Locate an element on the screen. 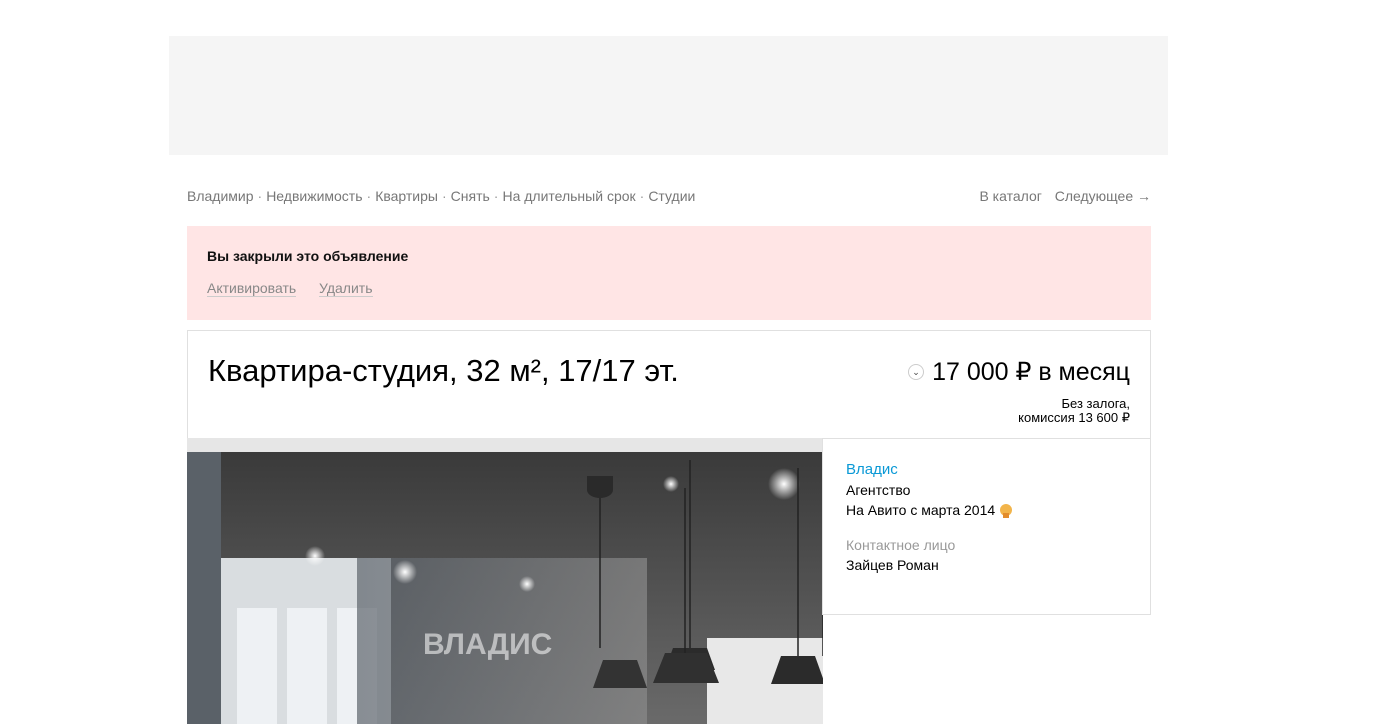 The height and width of the screenshot is (724, 1381). commission-note: комиссия 13 600 ₽ is located at coordinates (1074, 417).